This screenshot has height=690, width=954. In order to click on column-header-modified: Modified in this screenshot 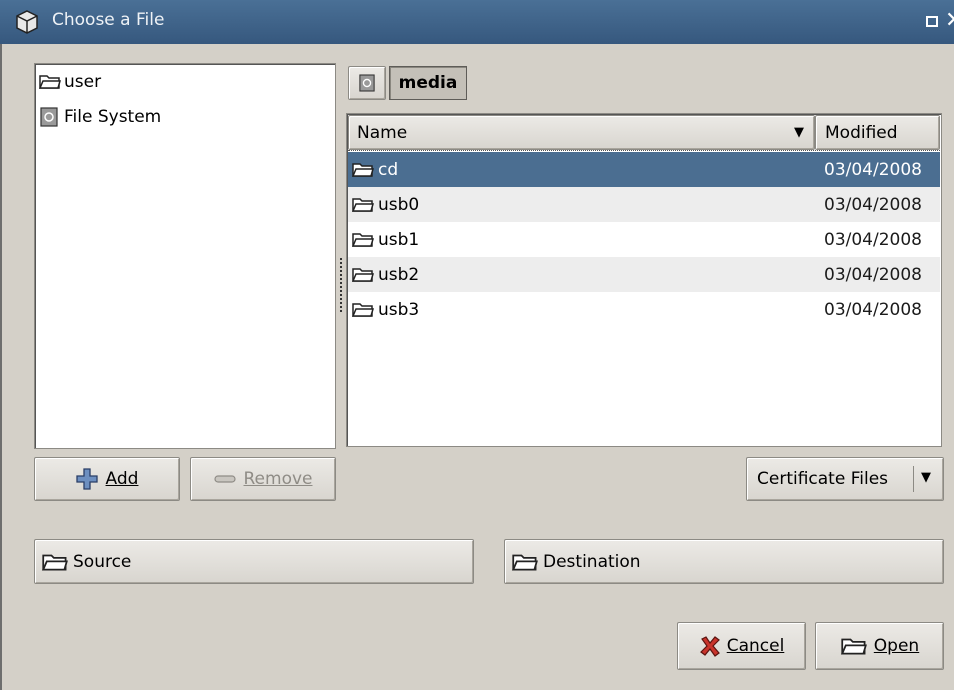, I will do `click(877, 132)`.